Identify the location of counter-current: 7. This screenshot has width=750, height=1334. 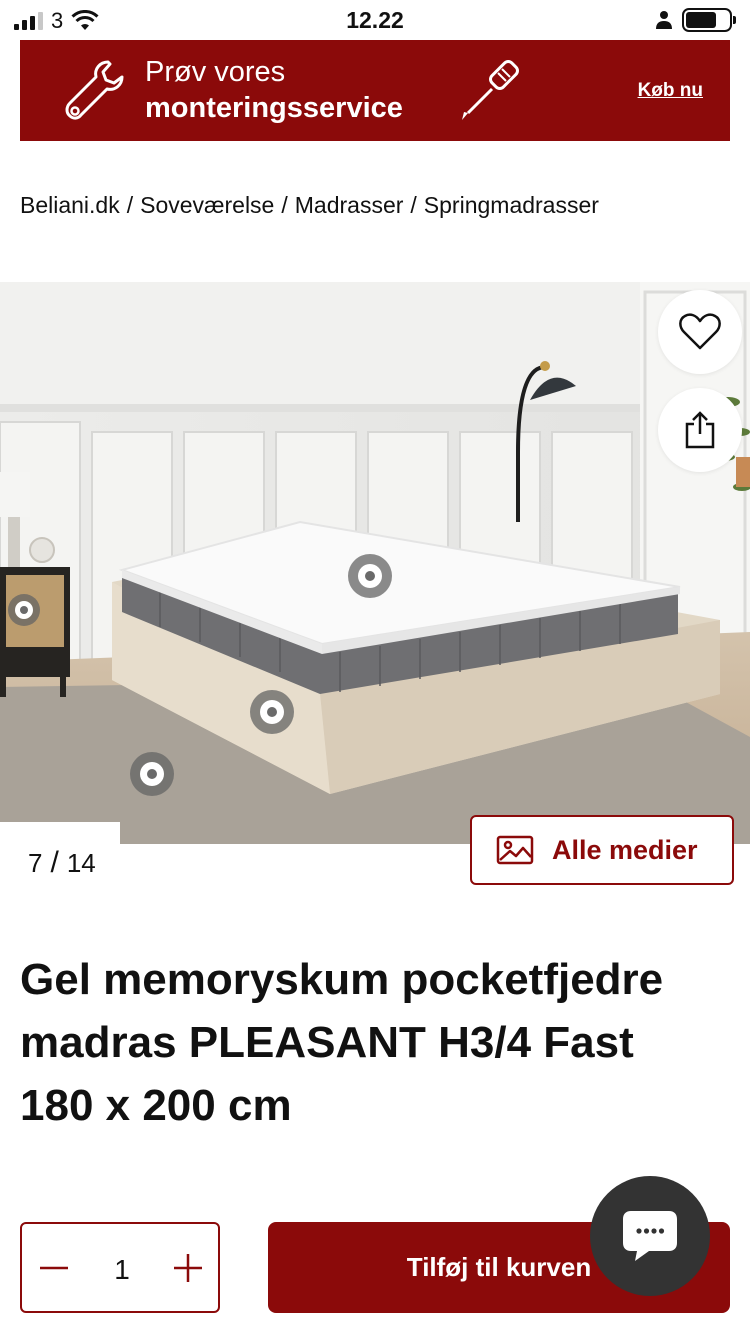
(35, 863).